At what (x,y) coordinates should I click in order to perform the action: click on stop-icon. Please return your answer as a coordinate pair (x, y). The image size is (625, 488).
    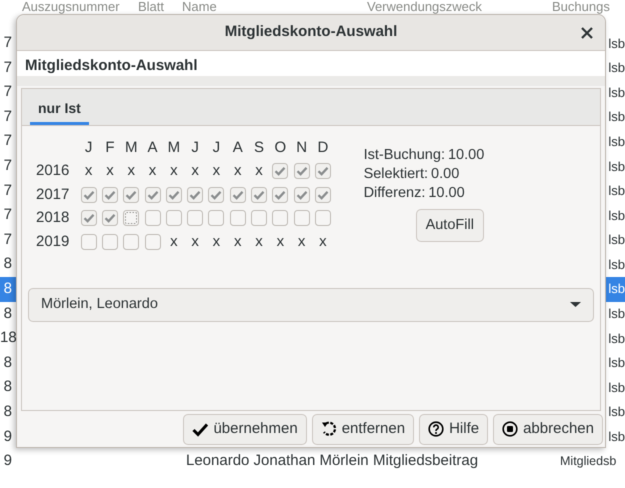
    Looking at the image, I should click on (510, 429).